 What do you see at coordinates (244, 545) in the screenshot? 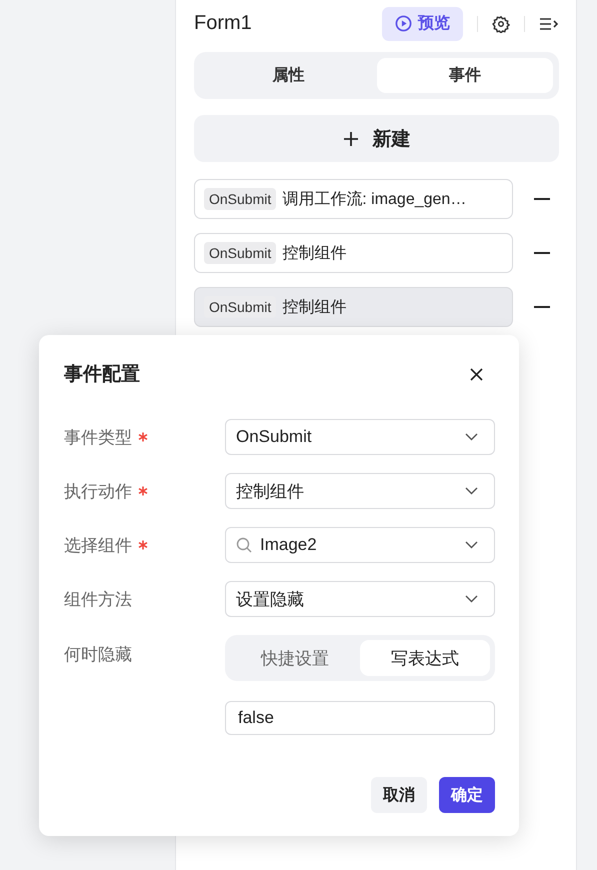
I see `search-icon` at bounding box center [244, 545].